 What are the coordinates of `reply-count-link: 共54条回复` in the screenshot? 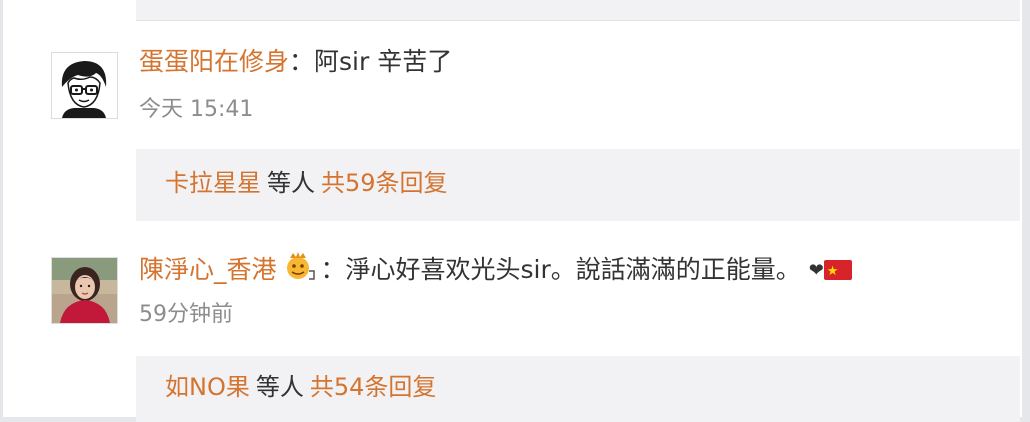 It's located at (373, 387).